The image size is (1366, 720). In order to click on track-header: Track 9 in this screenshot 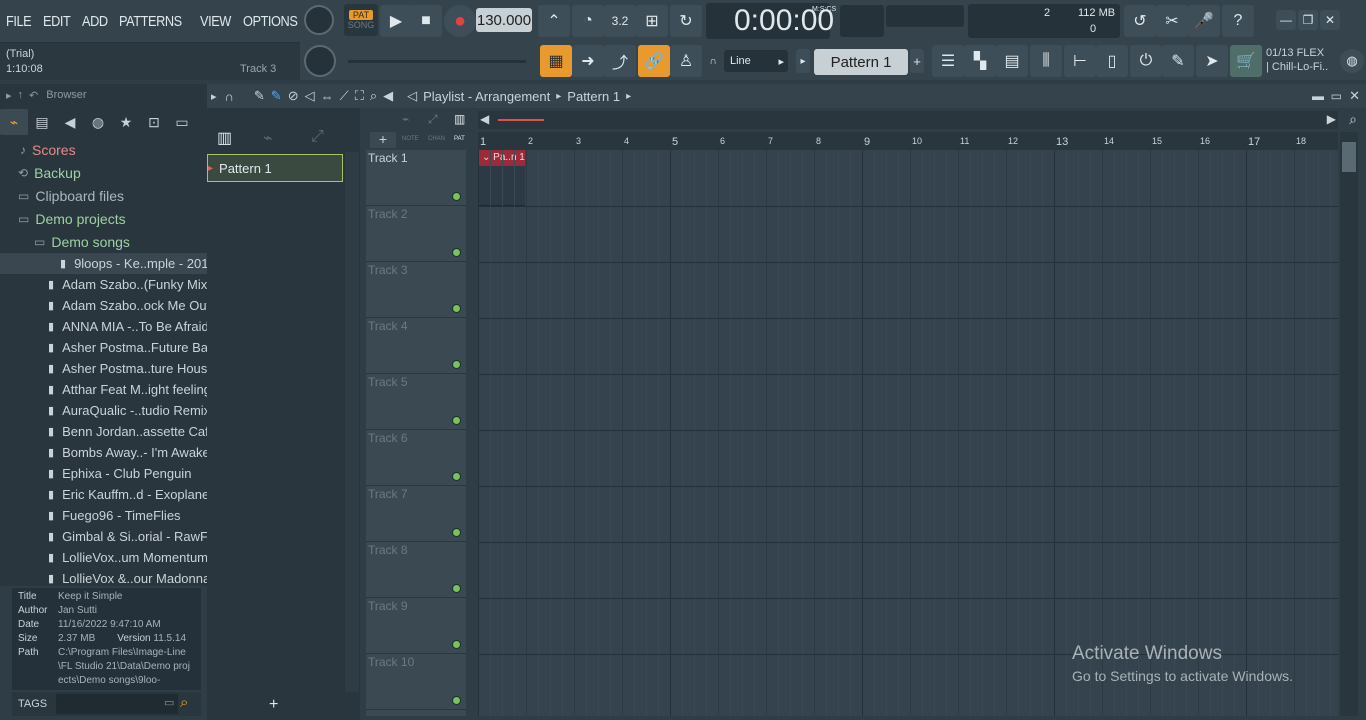, I will do `click(416, 626)`.